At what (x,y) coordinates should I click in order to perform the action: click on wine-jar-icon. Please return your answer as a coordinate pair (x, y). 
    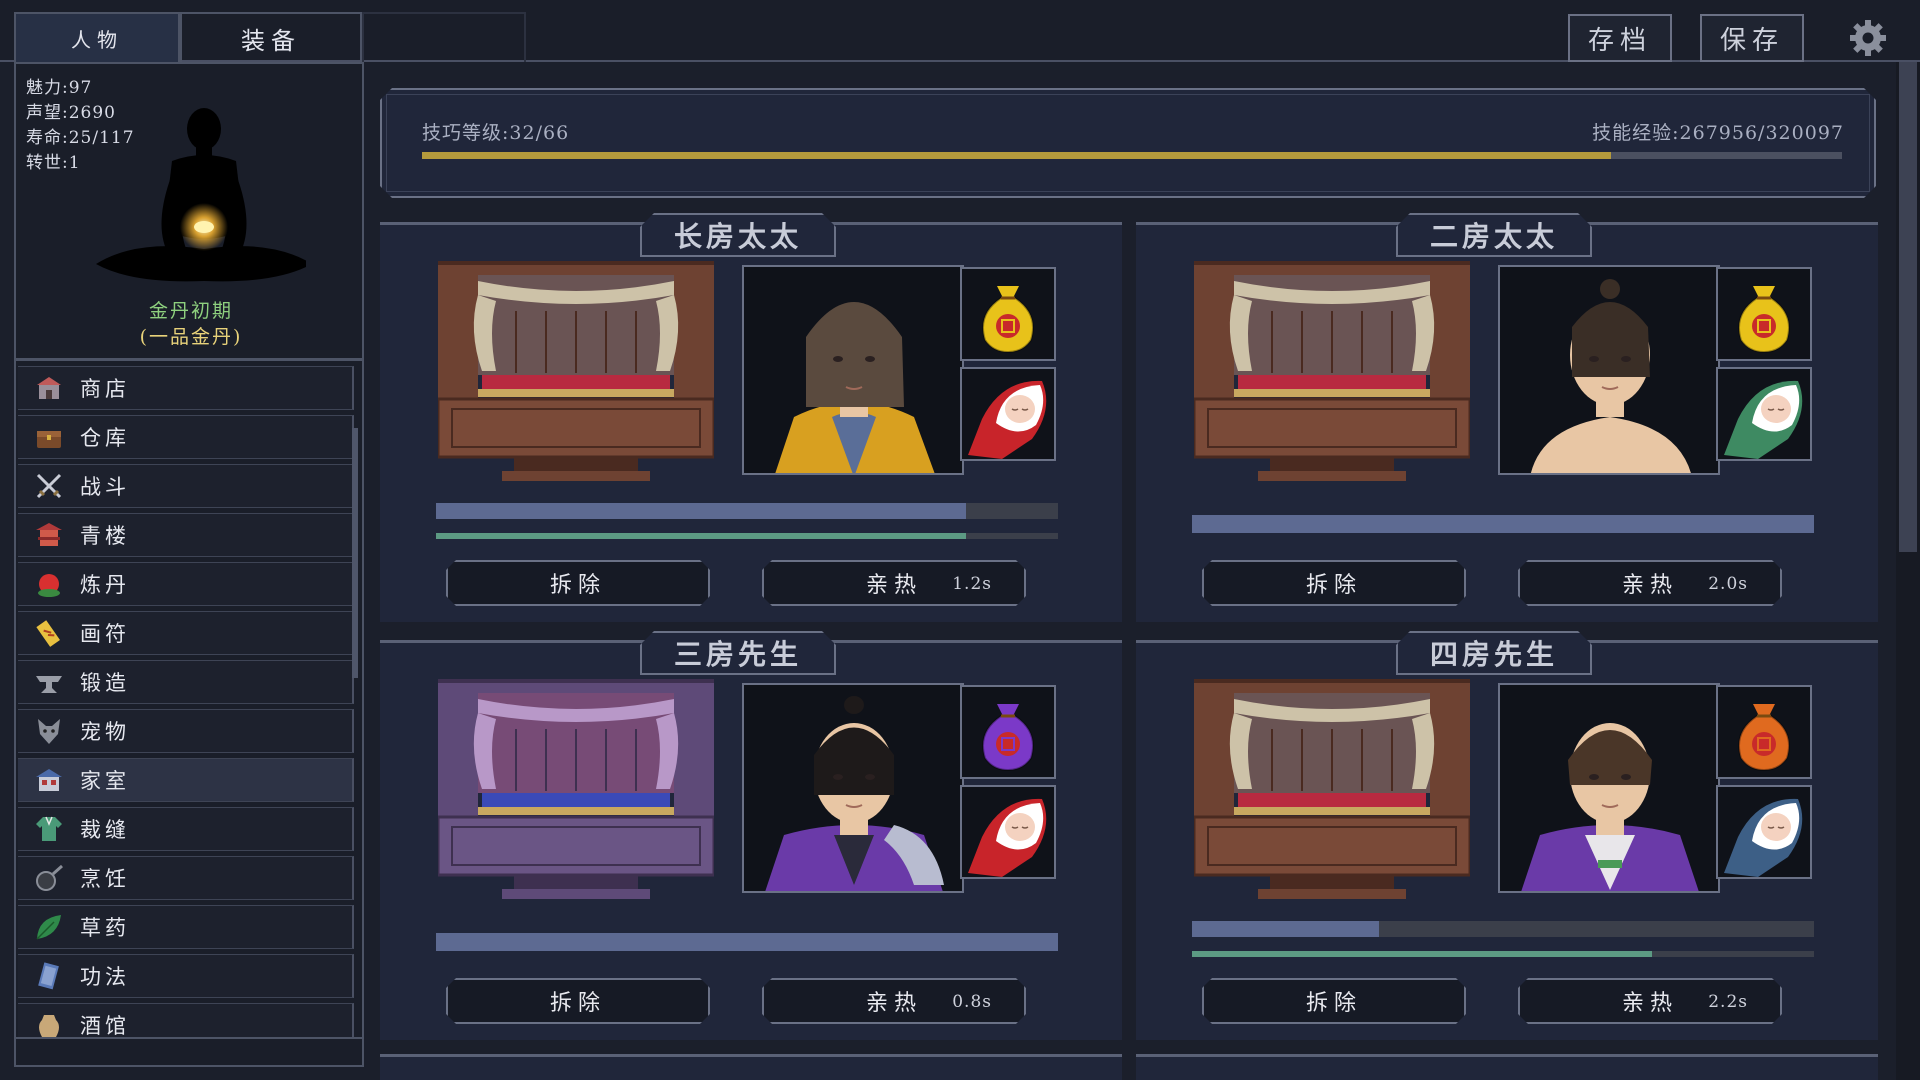
    Looking at the image, I should click on (49, 1023).